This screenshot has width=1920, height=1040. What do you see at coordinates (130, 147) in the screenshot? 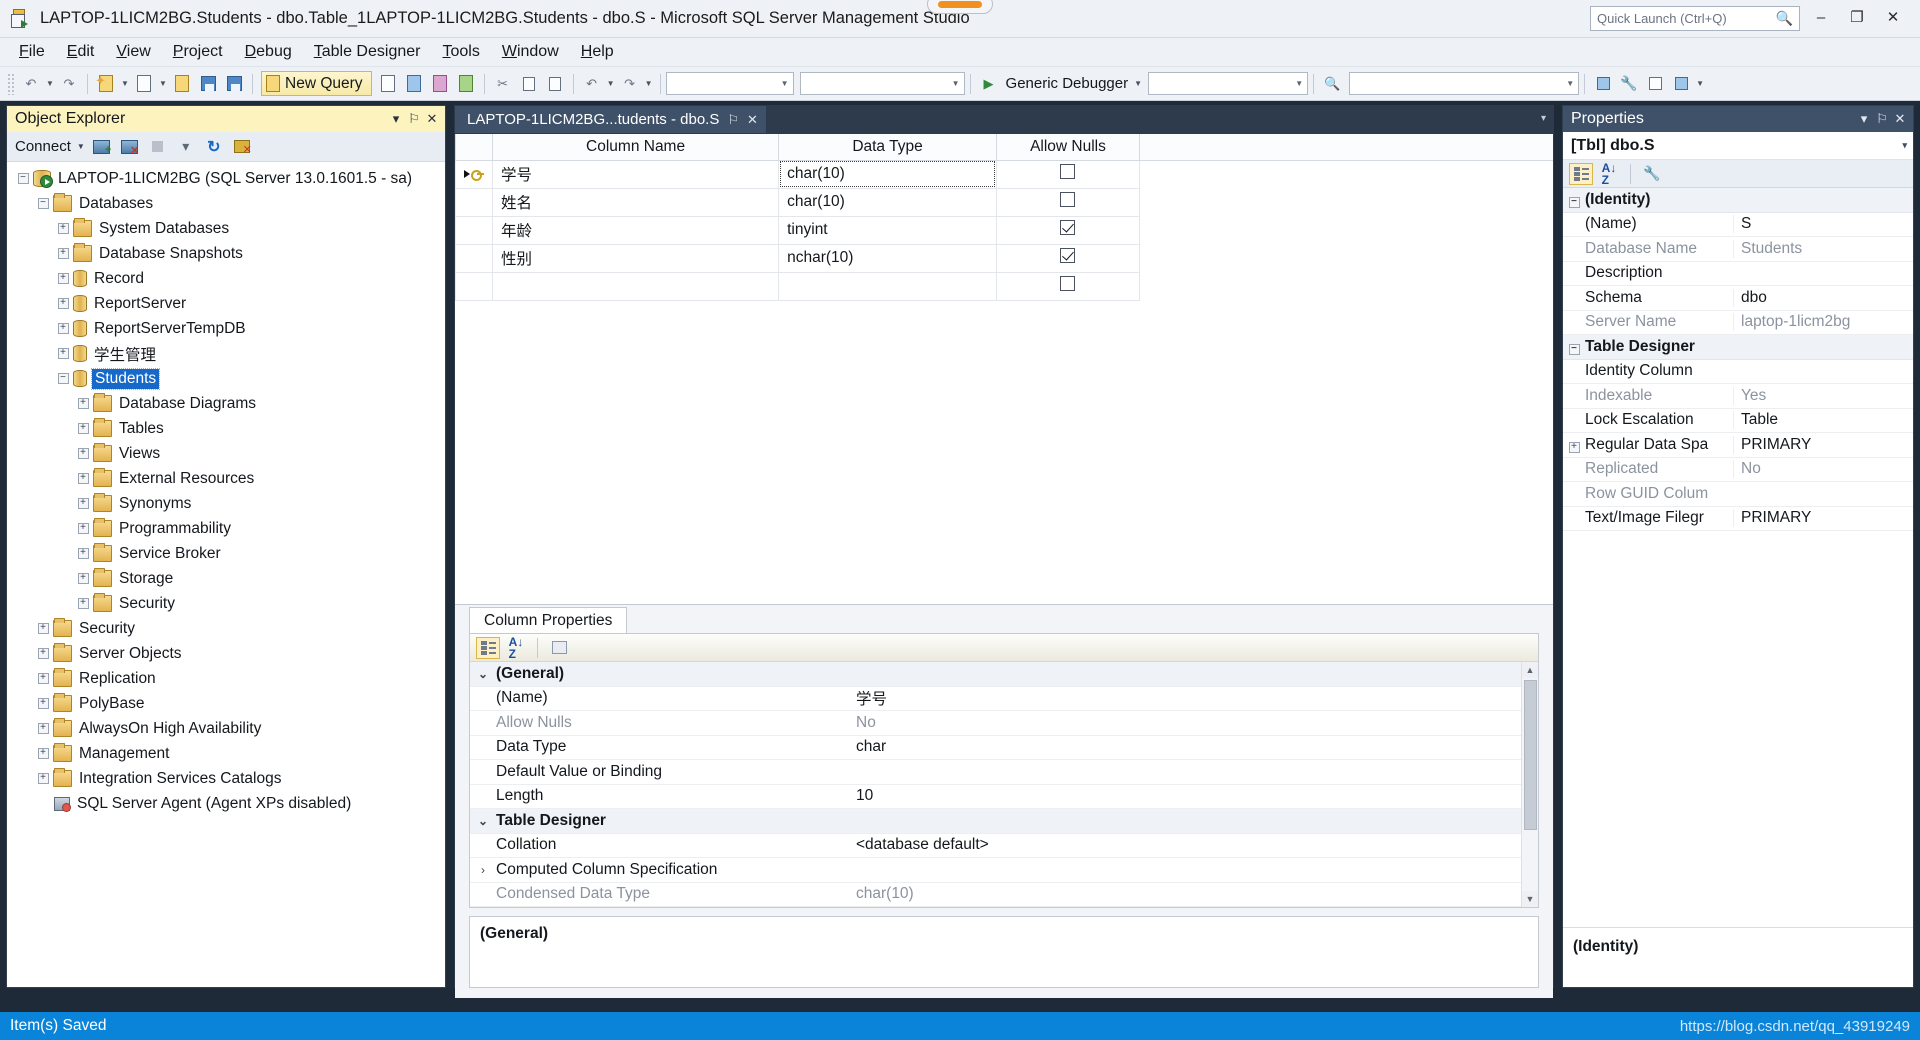
I see `disconnect-server-icon: ✕` at bounding box center [130, 147].